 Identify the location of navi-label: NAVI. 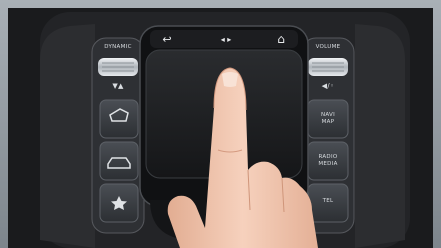
(328, 115).